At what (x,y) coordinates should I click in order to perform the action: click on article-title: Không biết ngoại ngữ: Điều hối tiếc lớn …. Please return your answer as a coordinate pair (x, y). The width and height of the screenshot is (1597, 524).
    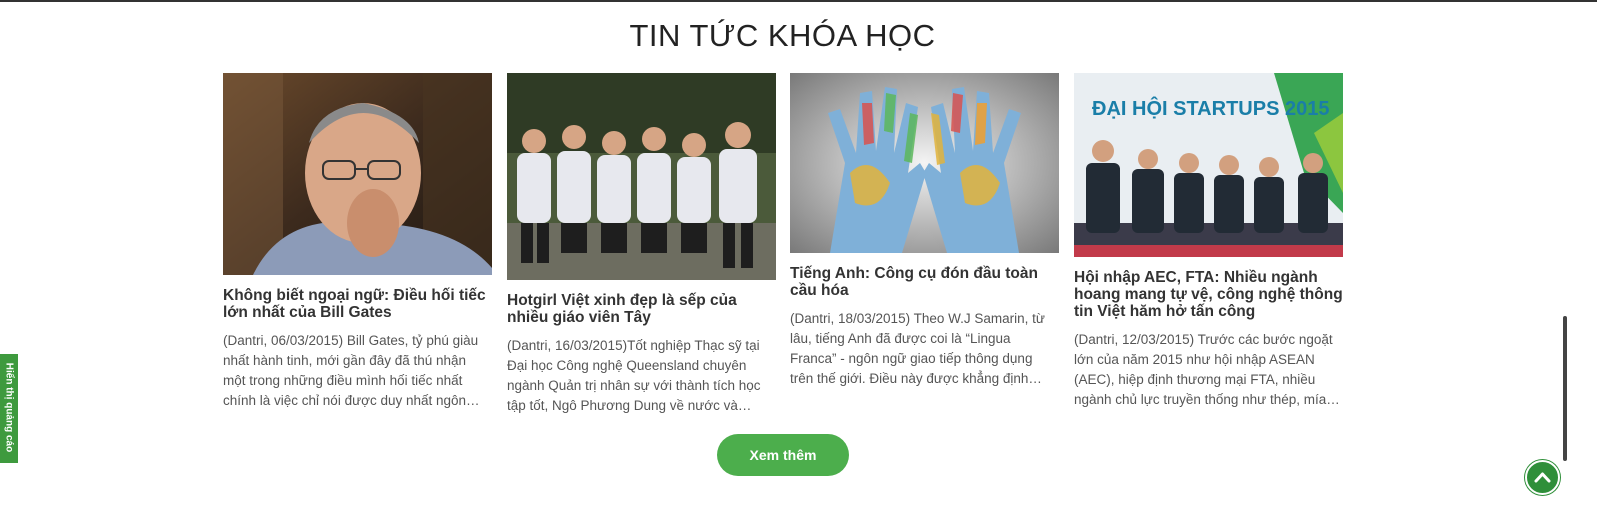
    Looking at the image, I should click on (357, 304).